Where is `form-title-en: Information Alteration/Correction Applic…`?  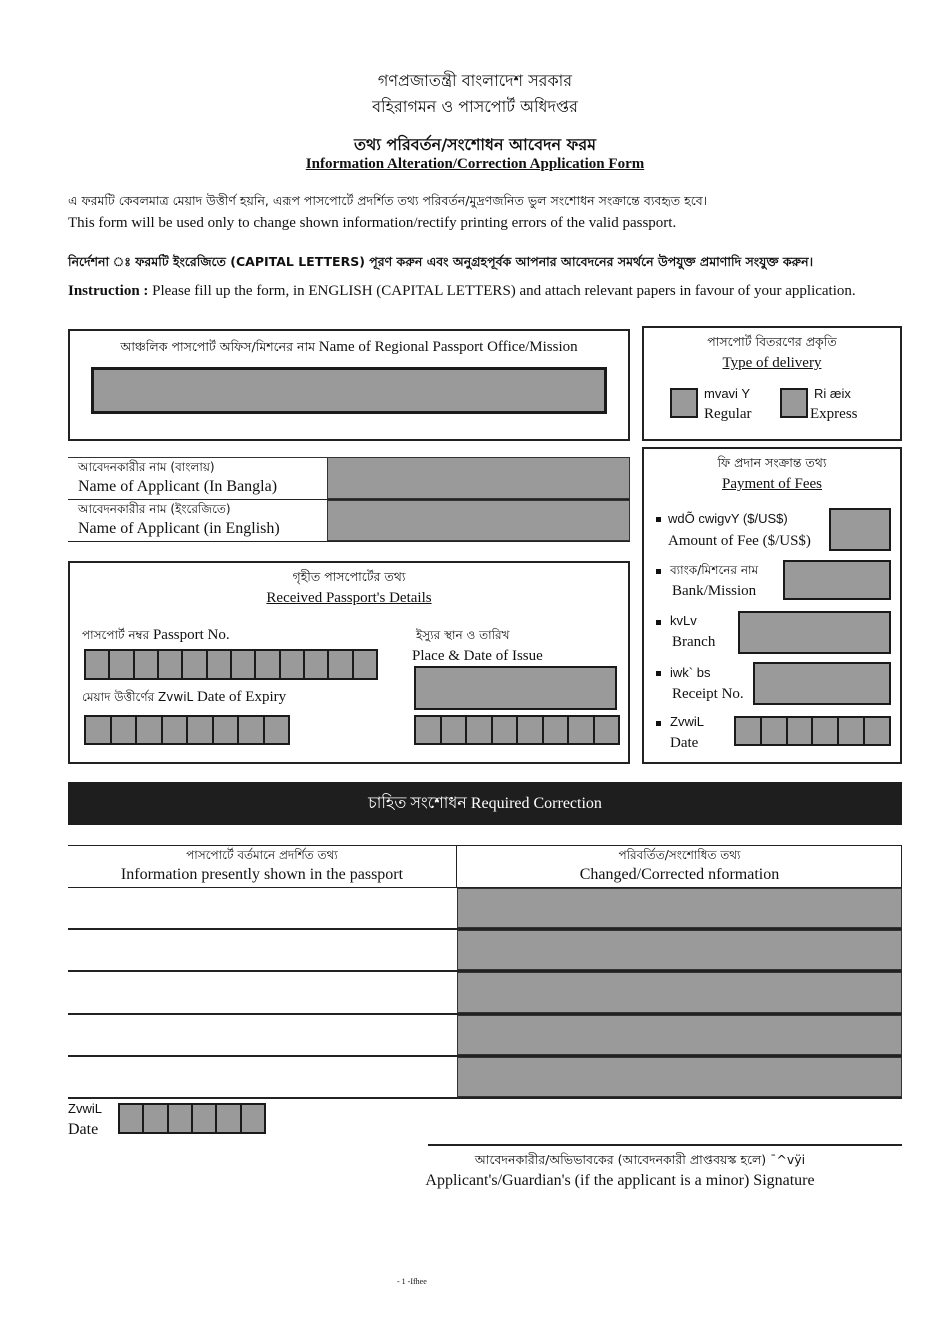 form-title-en: Information Alteration/Correction Applic… is located at coordinates (475, 164).